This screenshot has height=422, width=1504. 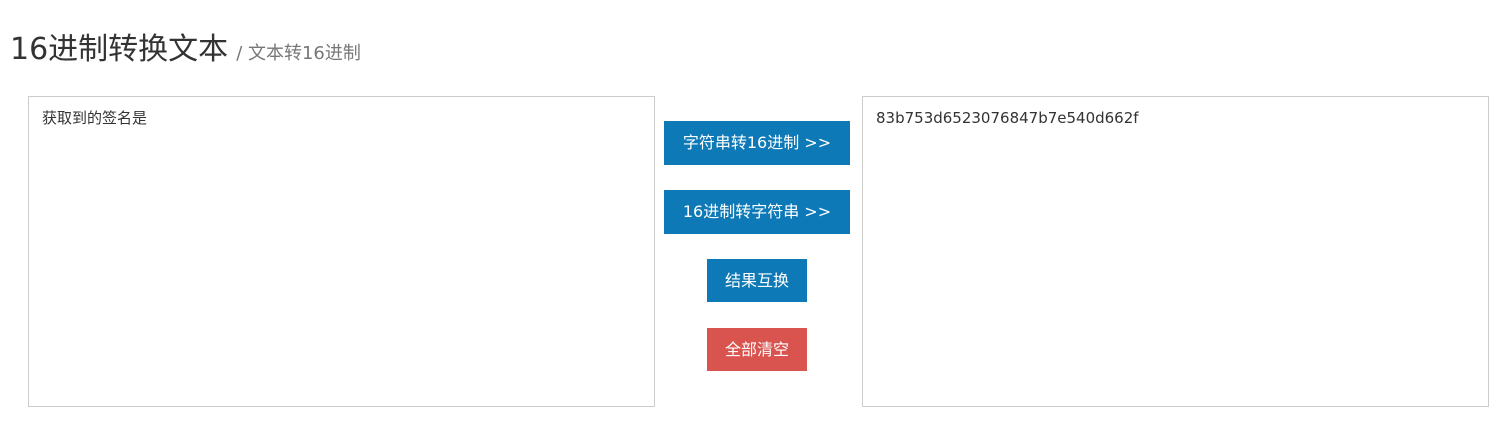 I want to click on string-to-hex-button: 字符串转16进制 >>, so click(x=757, y=143).